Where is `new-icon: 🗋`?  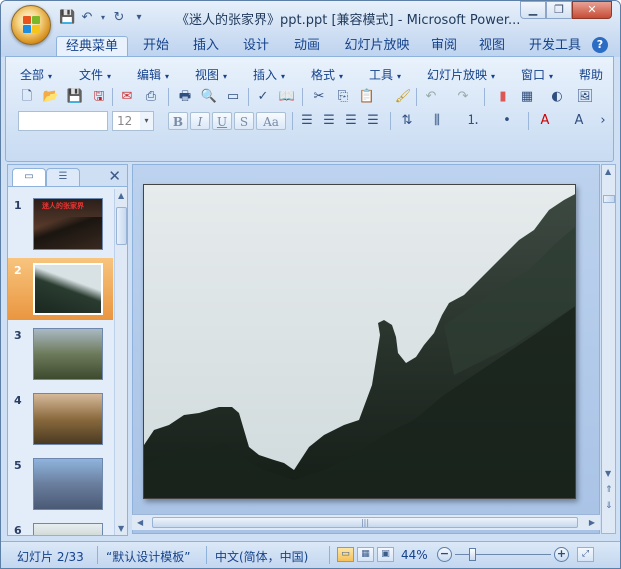 new-icon: 🗋 is located at coordinates (27, 97).